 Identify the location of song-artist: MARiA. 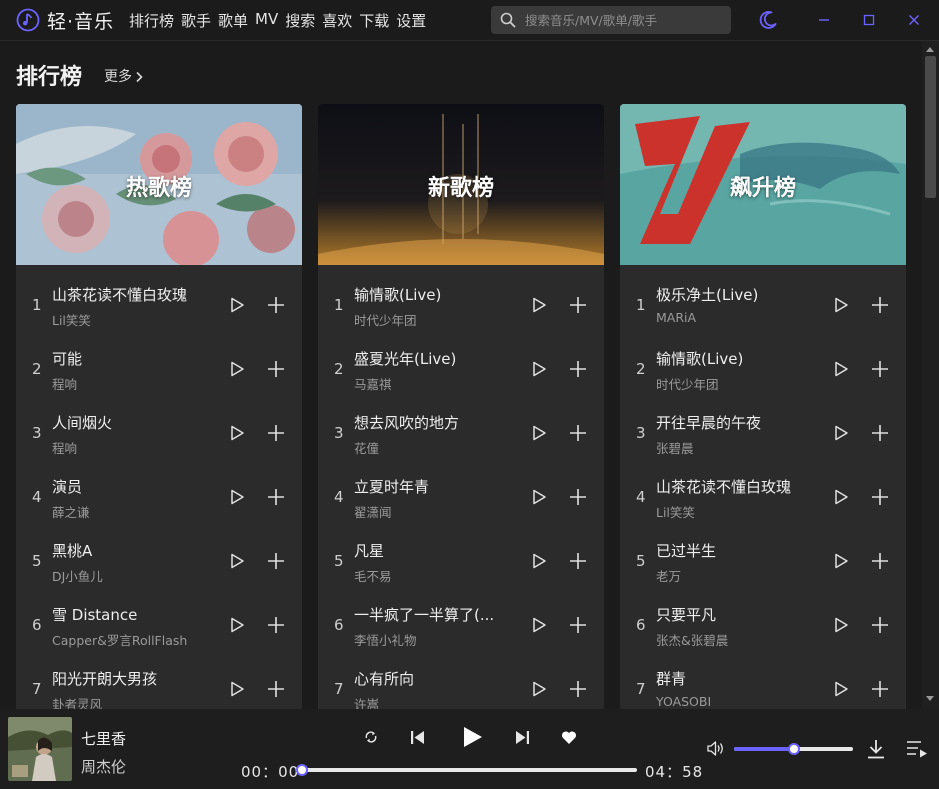
(736, 317).